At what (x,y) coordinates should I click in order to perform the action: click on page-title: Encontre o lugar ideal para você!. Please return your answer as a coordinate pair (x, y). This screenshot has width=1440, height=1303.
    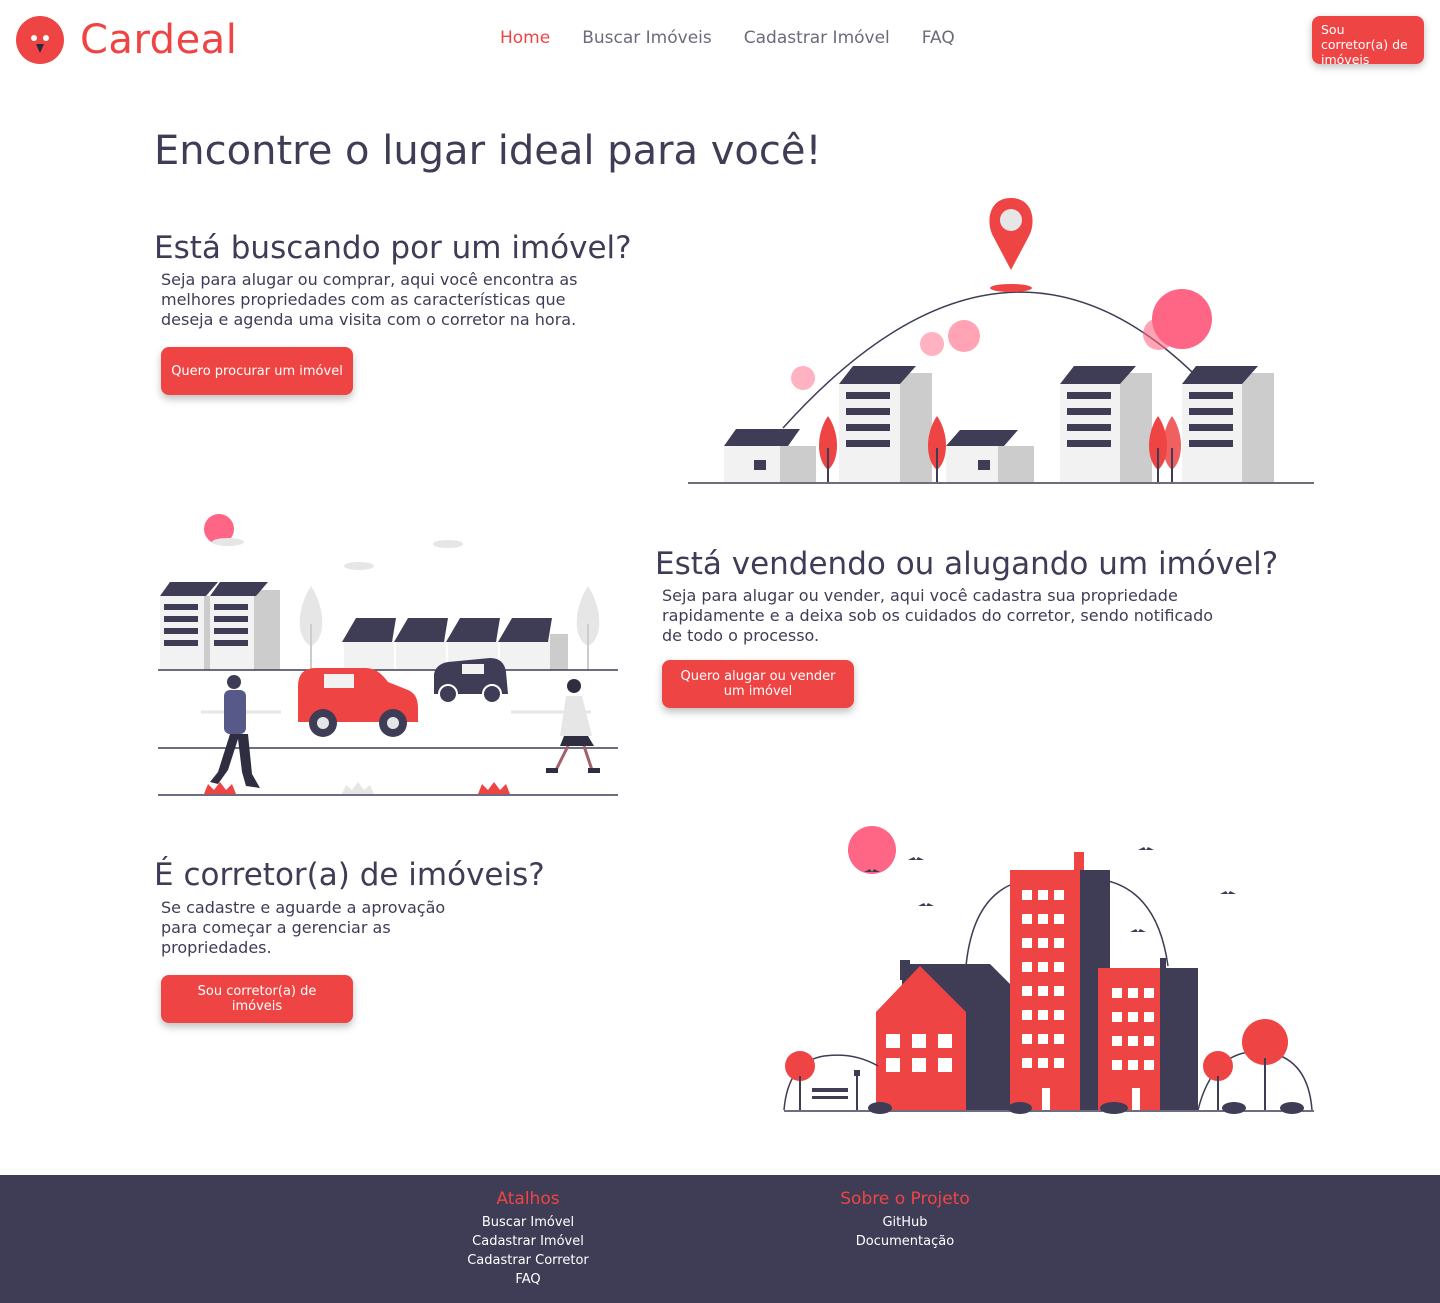
    Looking at the image, I should click on (488, 151).